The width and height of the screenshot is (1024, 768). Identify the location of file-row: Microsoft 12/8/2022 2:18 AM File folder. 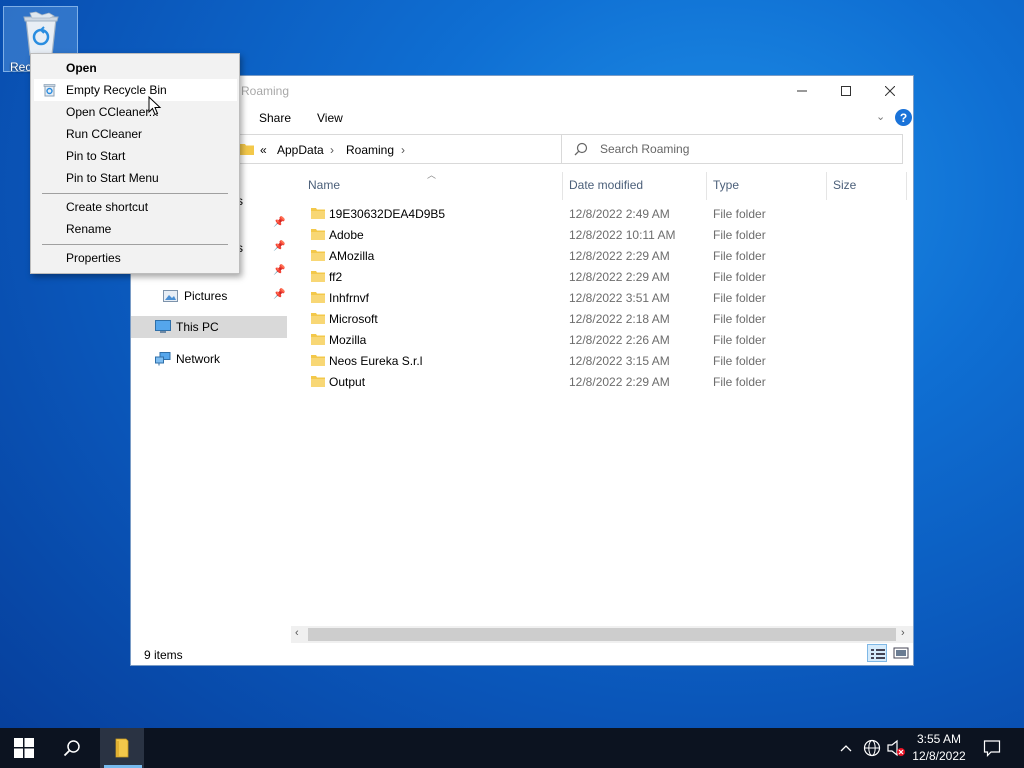
(607, 318).